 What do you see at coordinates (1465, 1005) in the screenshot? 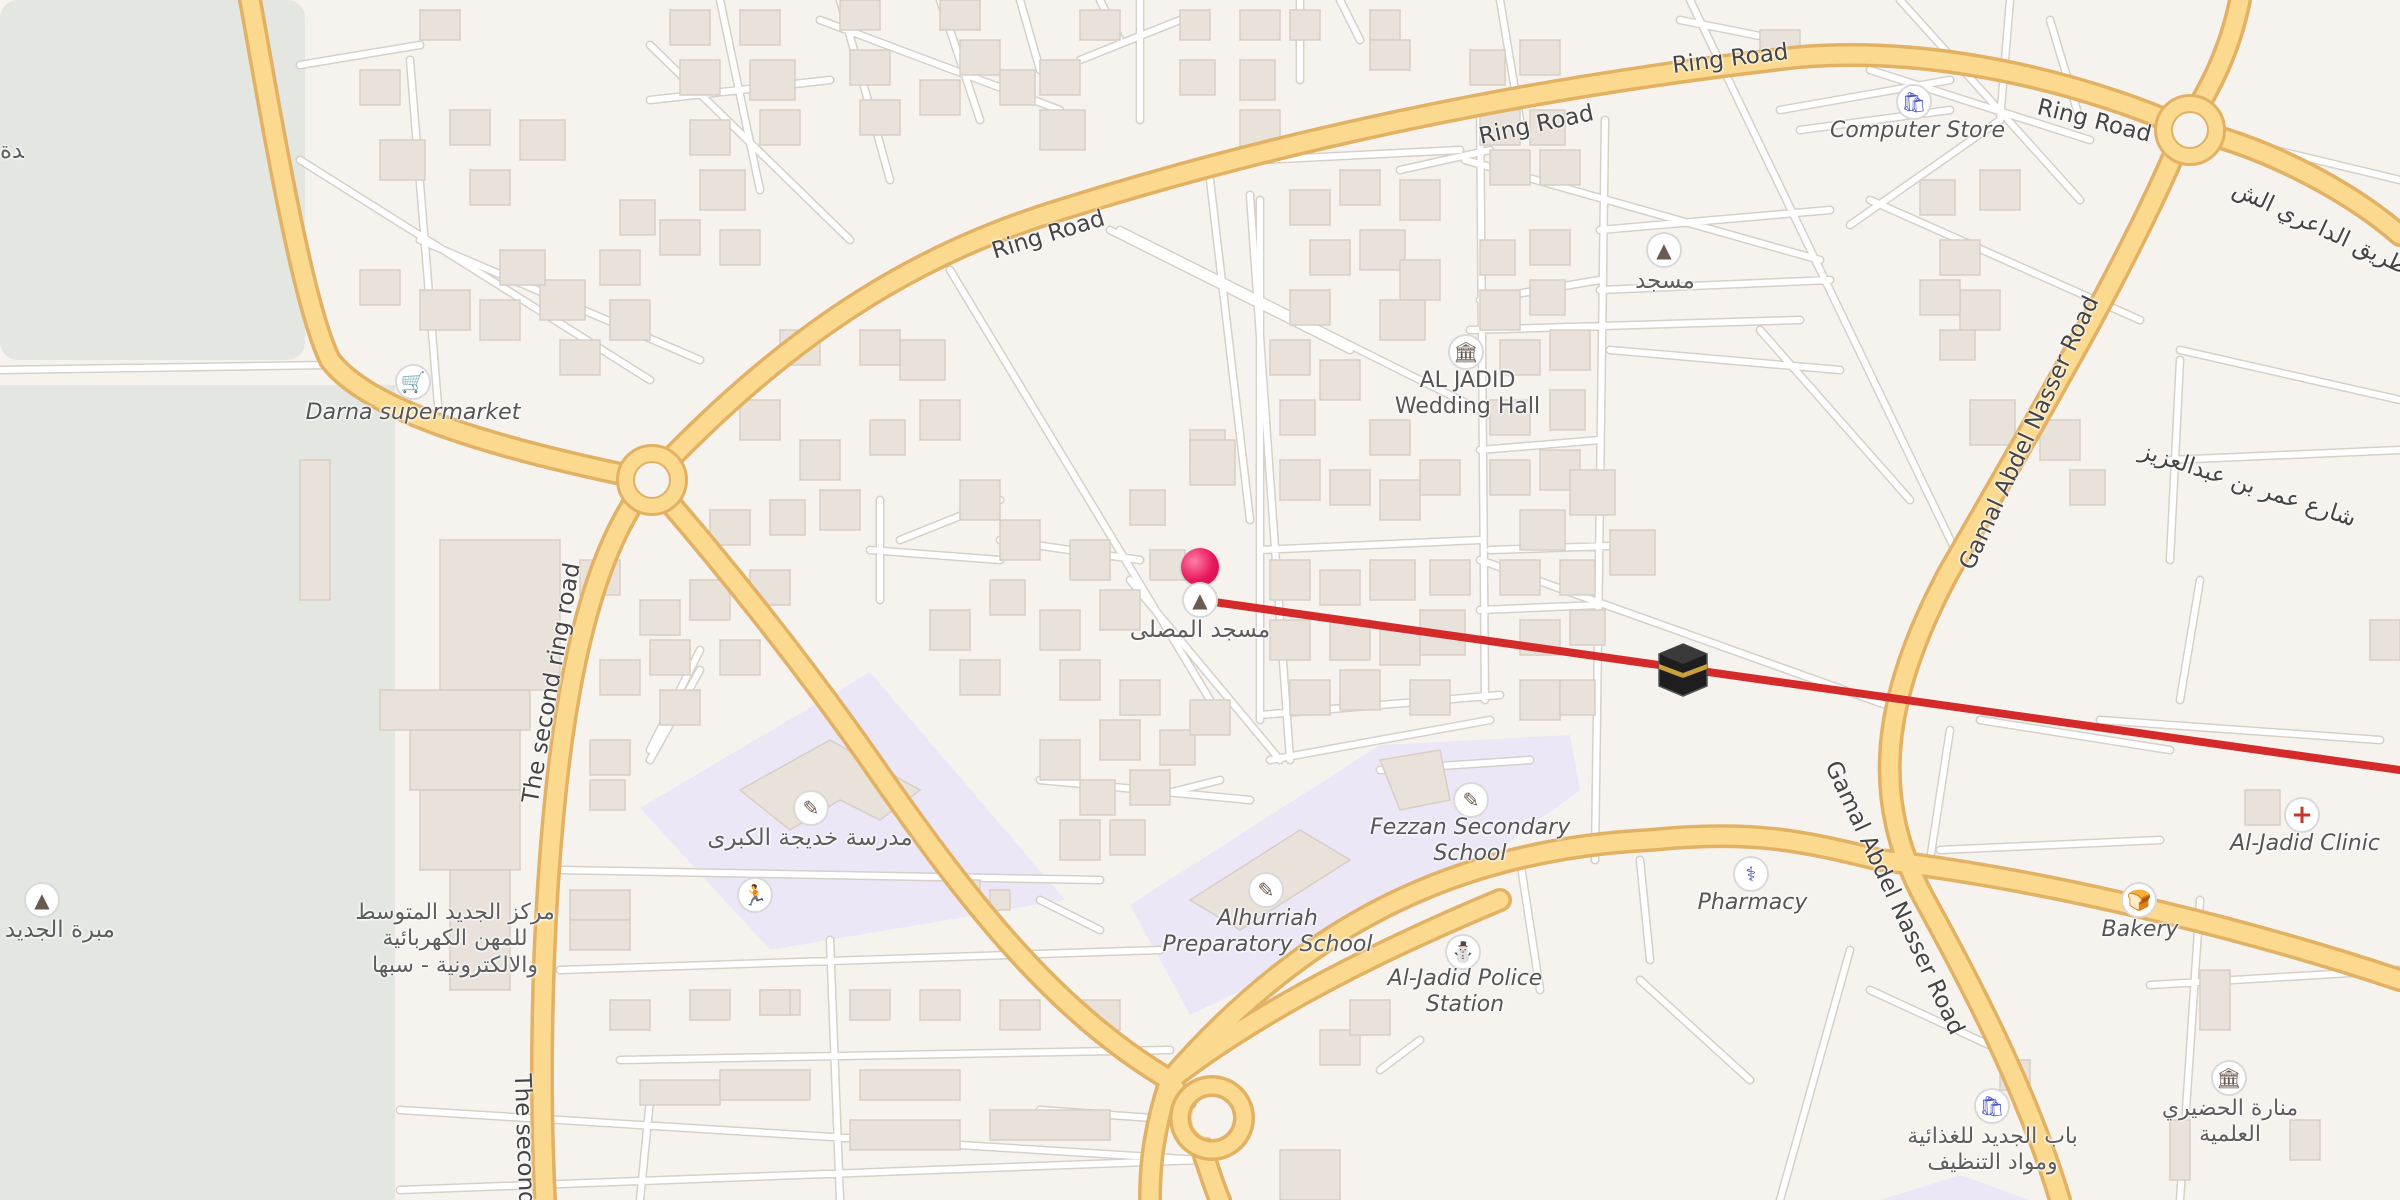
I see `police-station-label-line-2: Station` at bounding box center [1465, 1005].